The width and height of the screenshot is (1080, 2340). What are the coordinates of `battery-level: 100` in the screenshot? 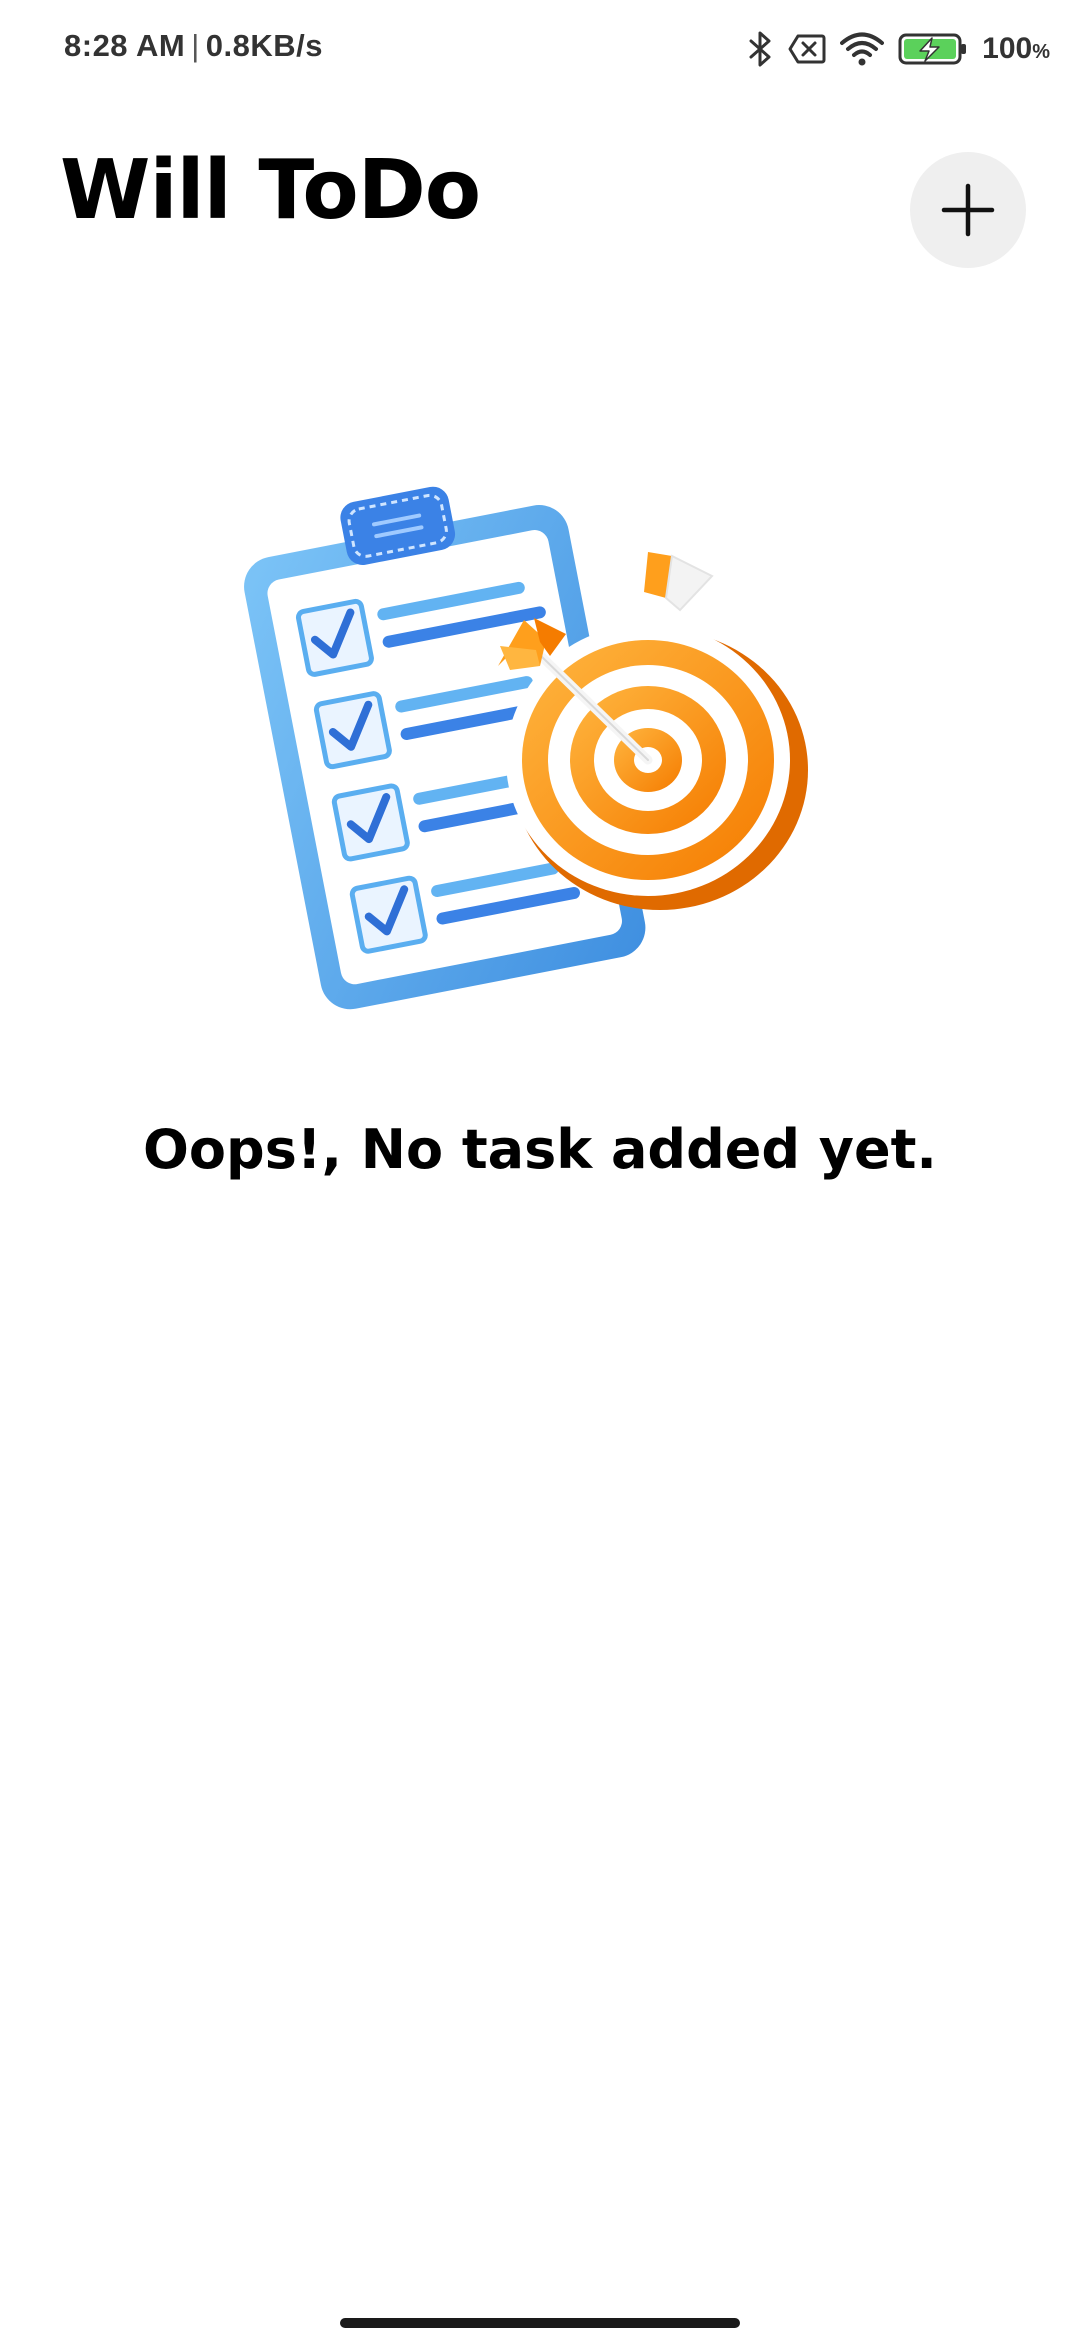 It's located at (1007, 48).